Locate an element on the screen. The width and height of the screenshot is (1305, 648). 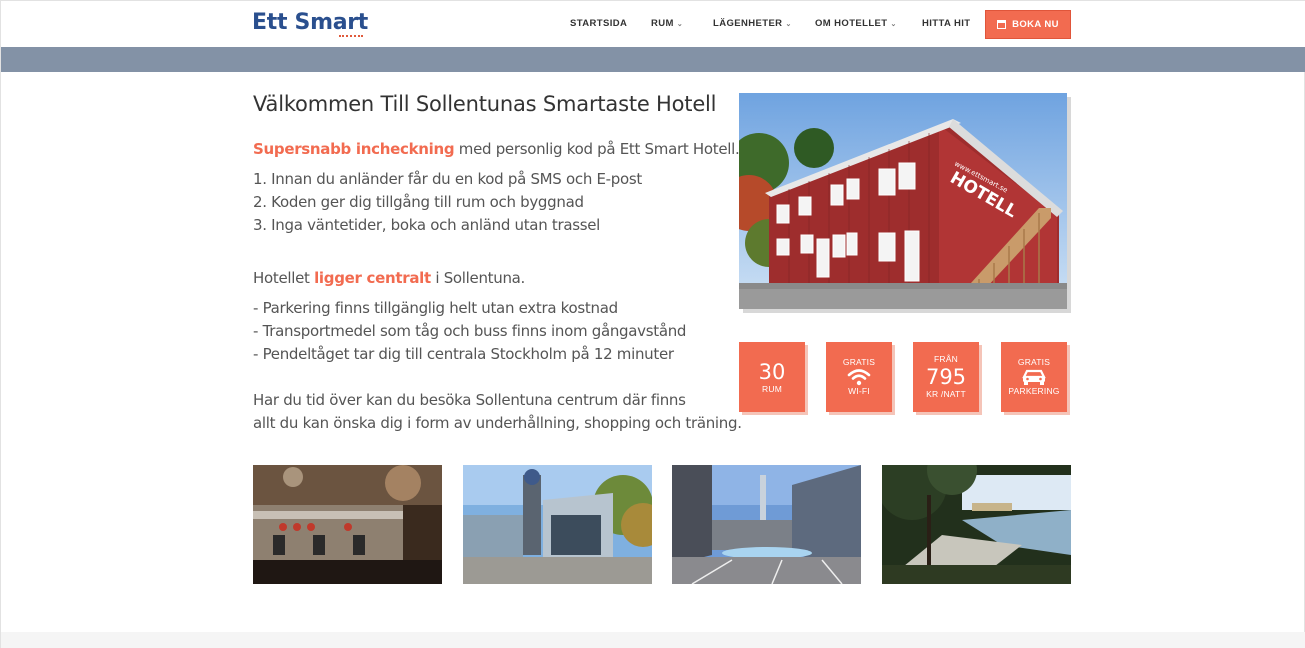
feature-price: FRÅN 795 KR /NATT is located at coordinates (946, 377).